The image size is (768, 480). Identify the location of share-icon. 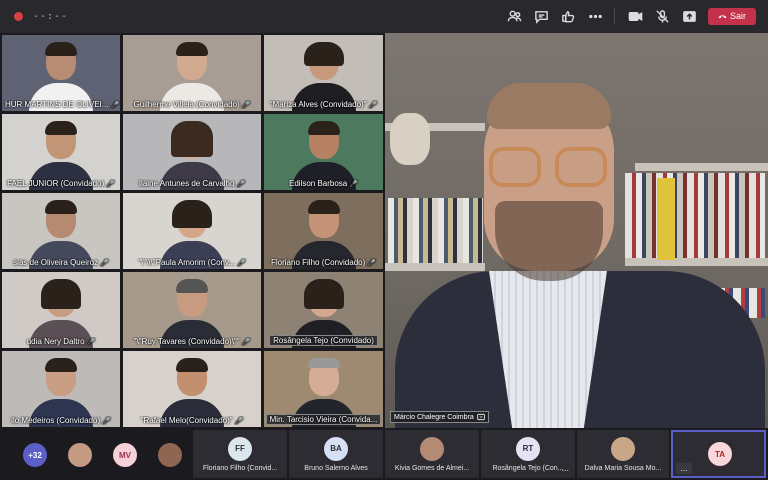
(689, 16).